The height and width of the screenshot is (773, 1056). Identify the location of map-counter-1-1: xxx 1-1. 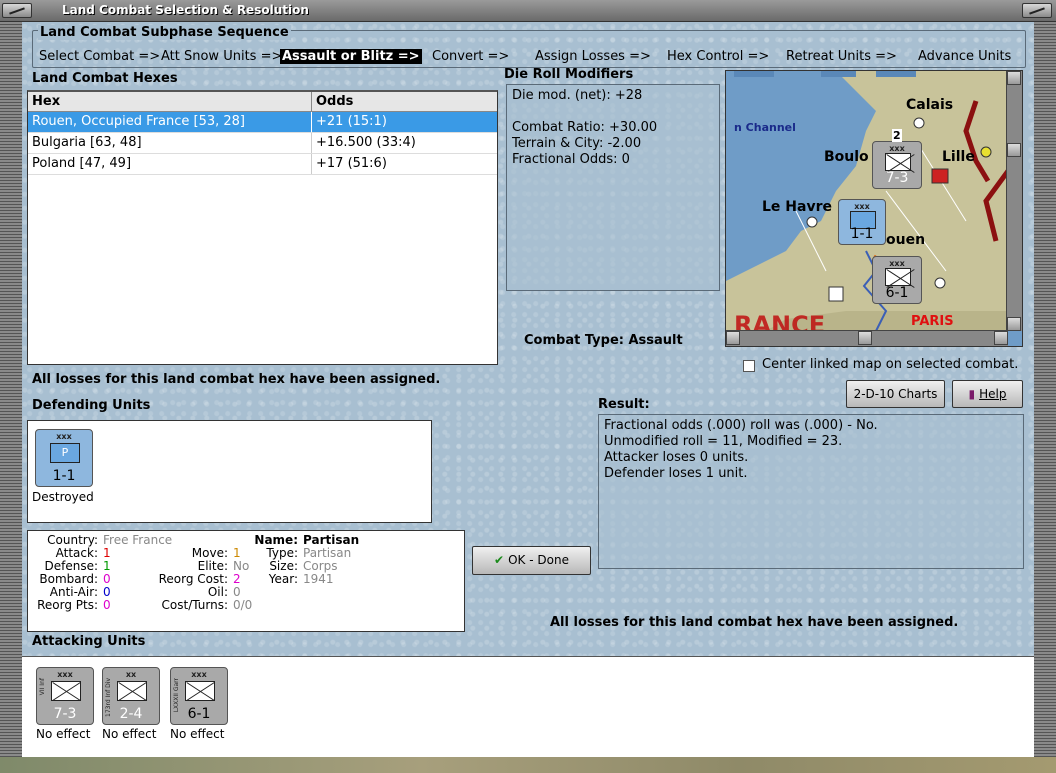
(862, 222).